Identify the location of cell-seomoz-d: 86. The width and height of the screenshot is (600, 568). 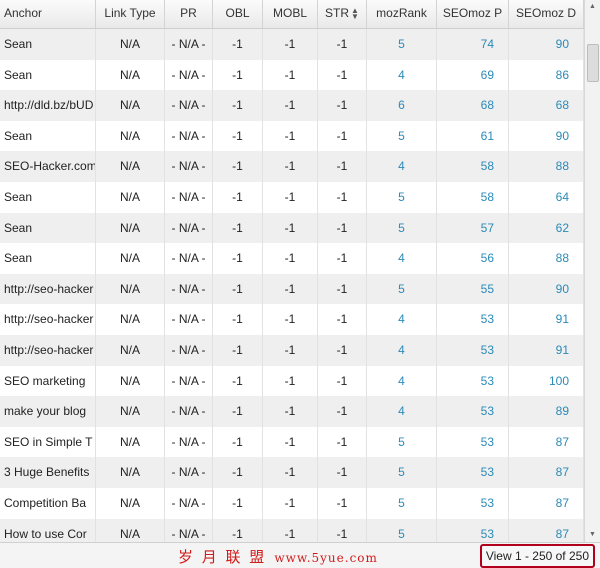
(546, 75).